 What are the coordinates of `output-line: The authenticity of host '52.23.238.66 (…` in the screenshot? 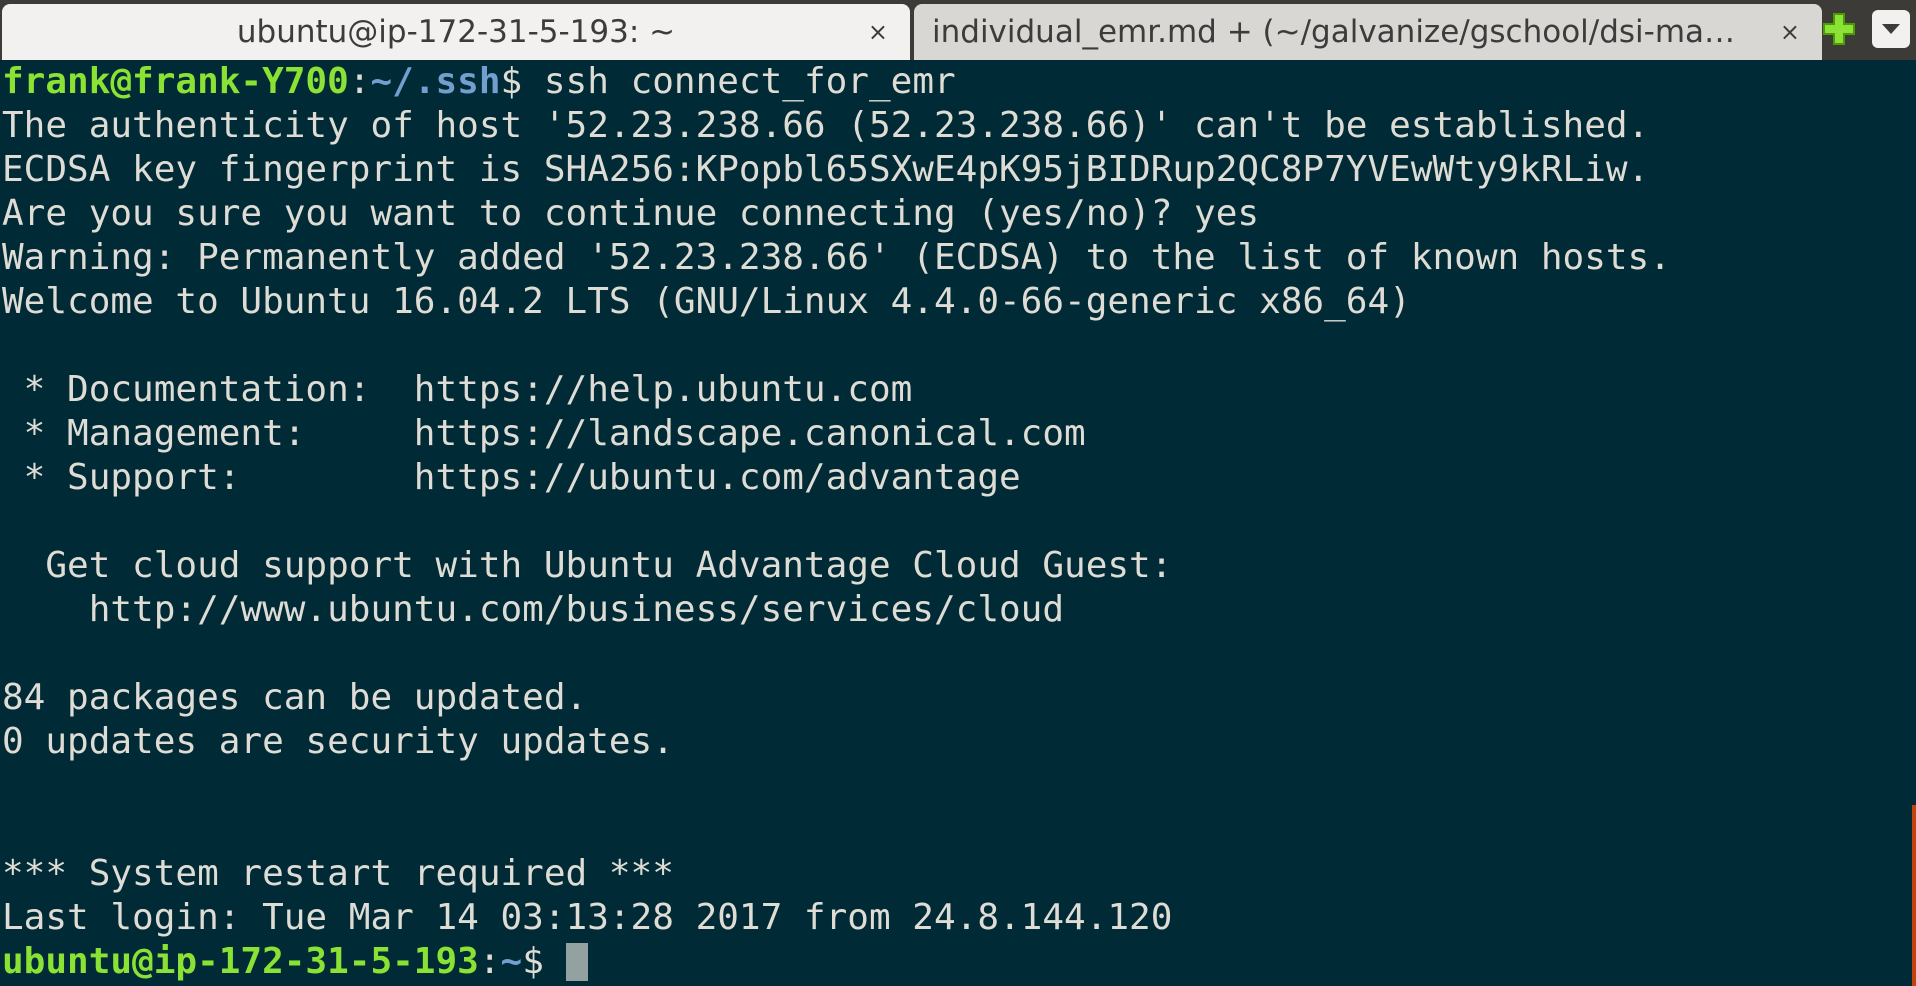 It's located at (826, 125).